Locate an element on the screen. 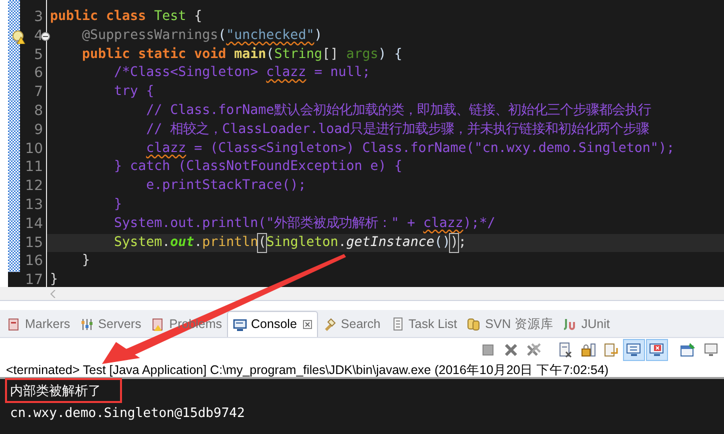 The image size is (724, 434). code-line: e.printStackTrace(); is located at coordinates (226, 186).